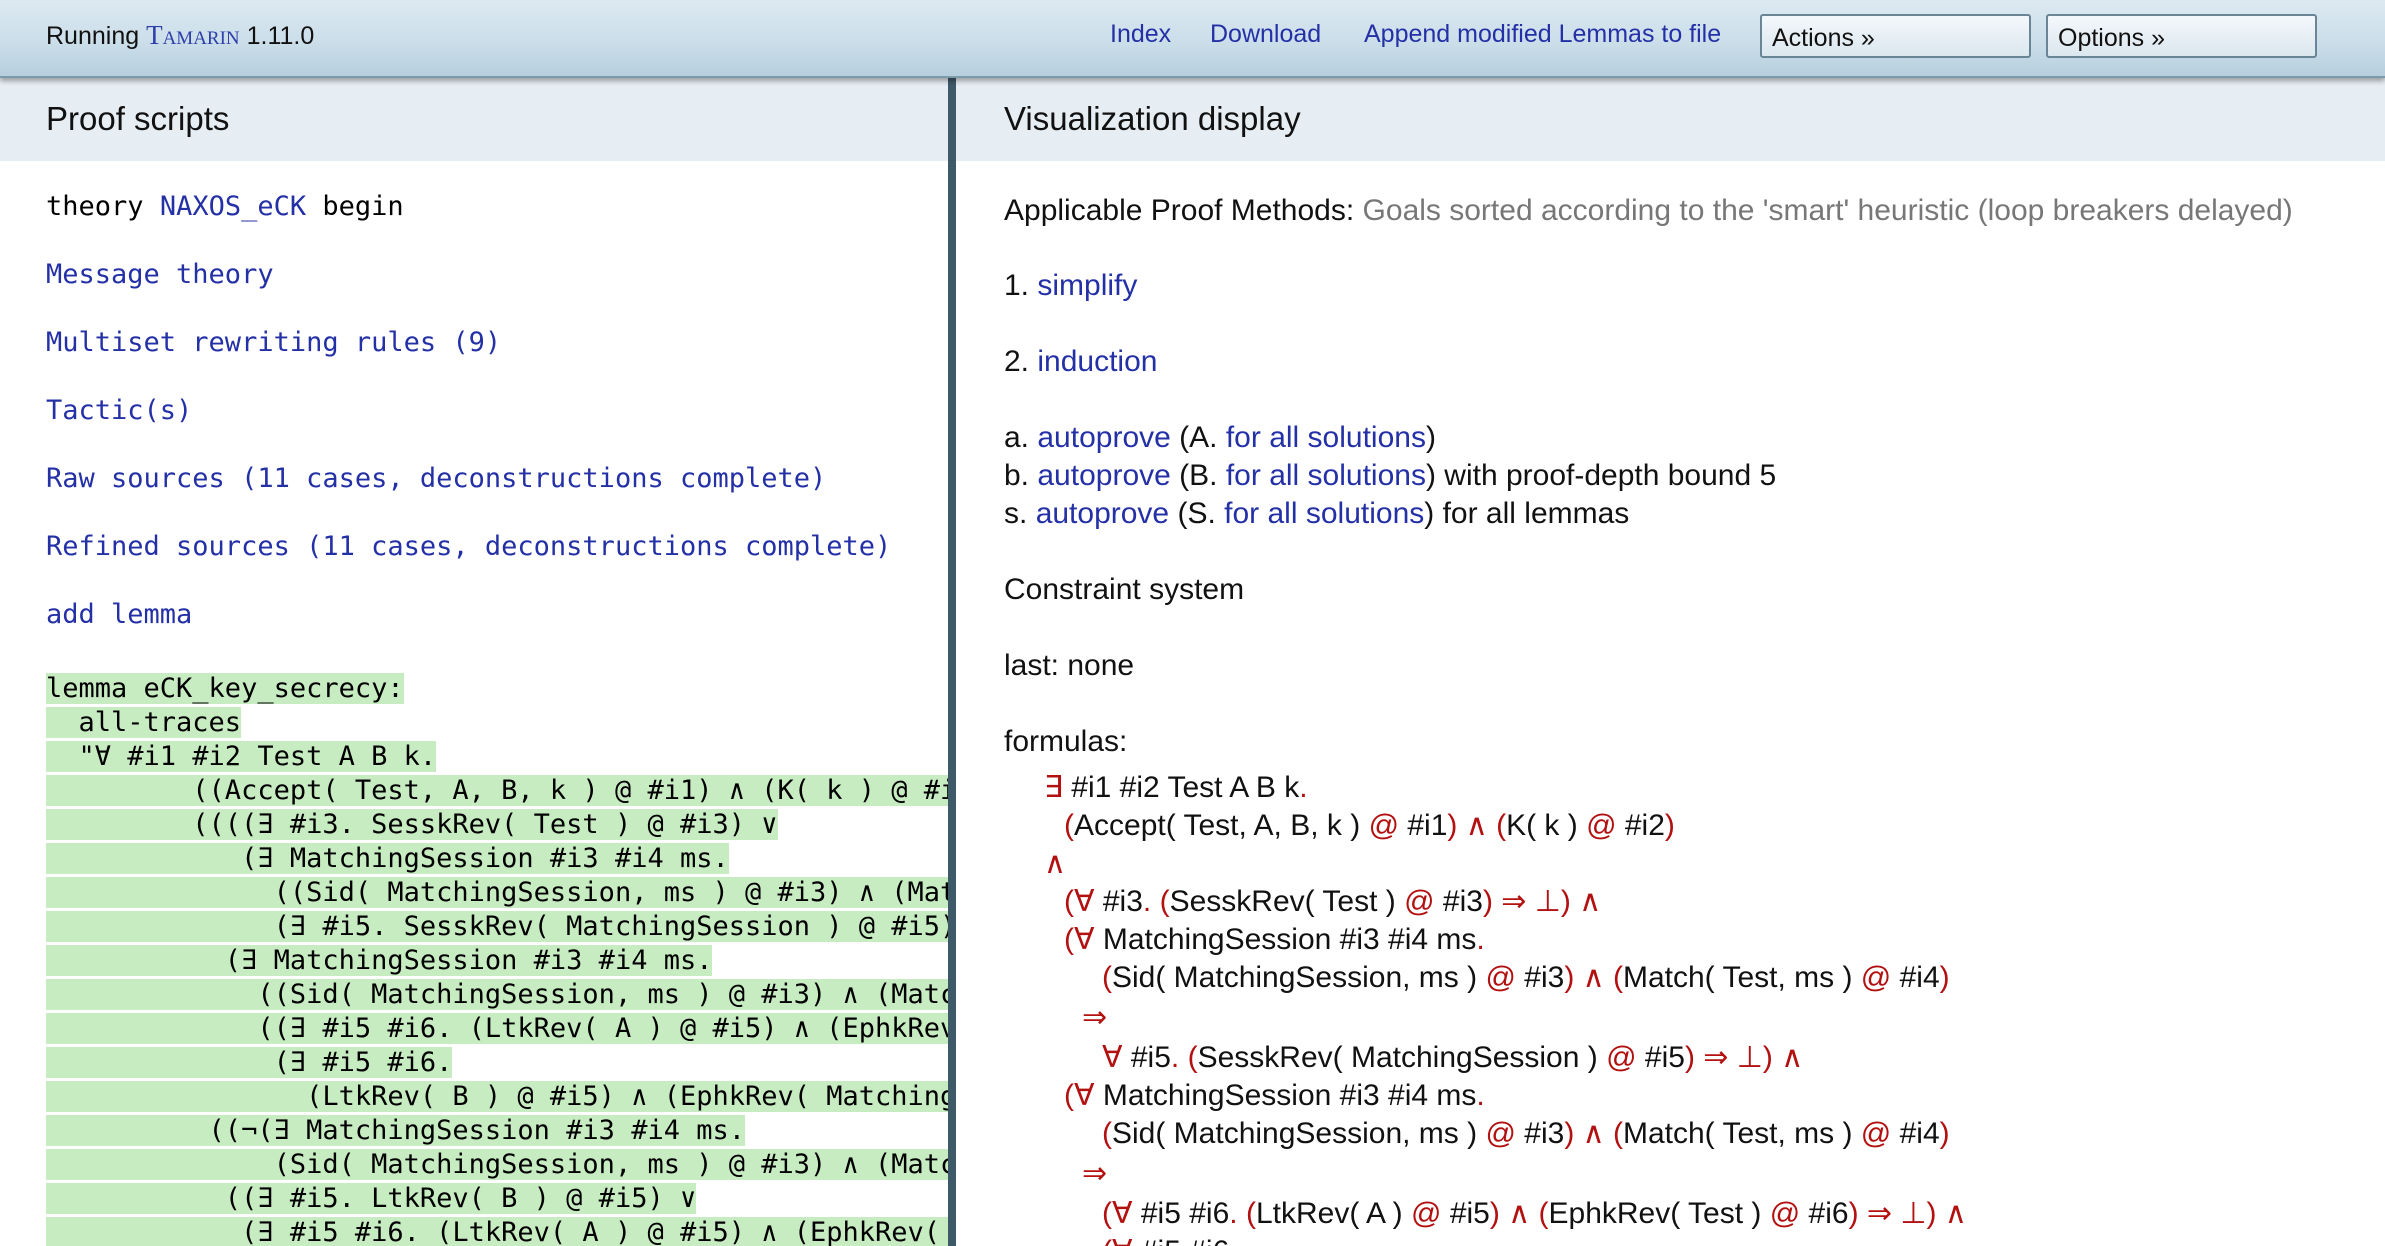 The image size is (2385, 1246). I want to click on method-item: 2. induction, so click(1081, 361).